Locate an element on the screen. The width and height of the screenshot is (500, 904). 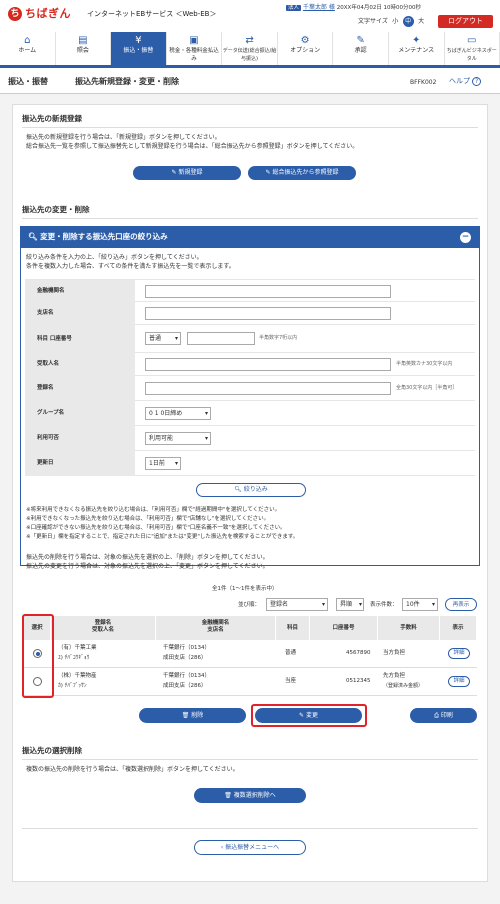
filter-desc-2: 条件を複数入力した場合、すべての条件を満たす振込先を一覧で表示します。 is located at coordinates (130, 266).